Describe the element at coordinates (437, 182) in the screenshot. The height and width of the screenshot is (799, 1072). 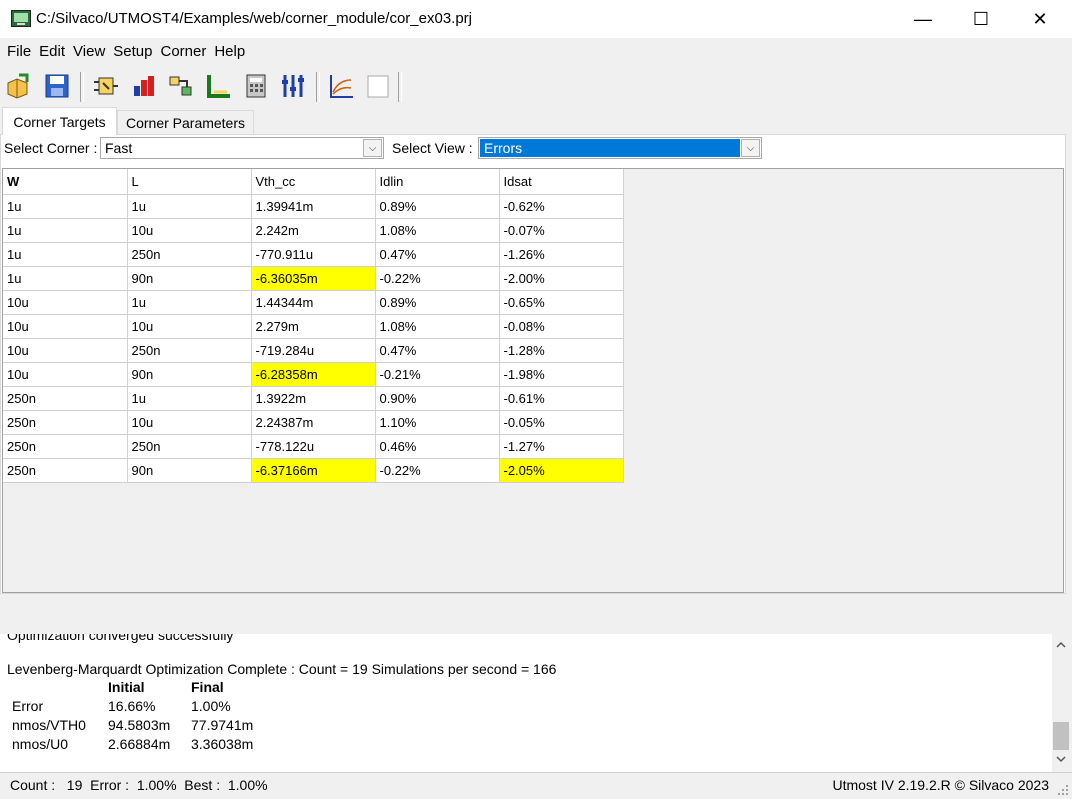
I see `column-header-idlin: Idlin` at that location.